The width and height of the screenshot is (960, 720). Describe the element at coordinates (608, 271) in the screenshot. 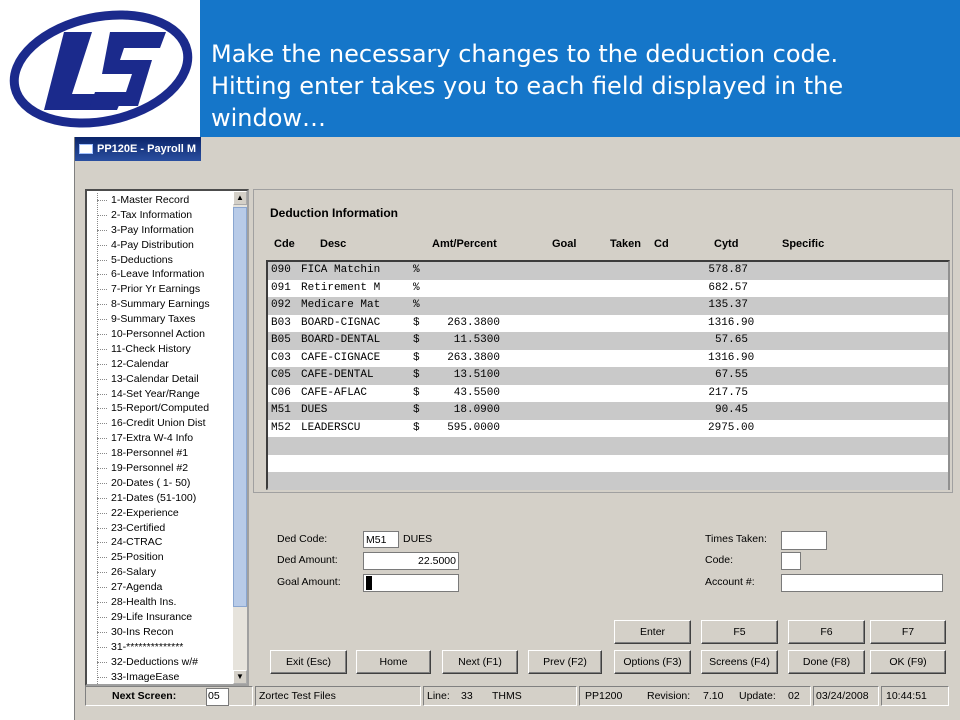

I see `table-row: 090 FICA Matchin% 578.87` at that location.